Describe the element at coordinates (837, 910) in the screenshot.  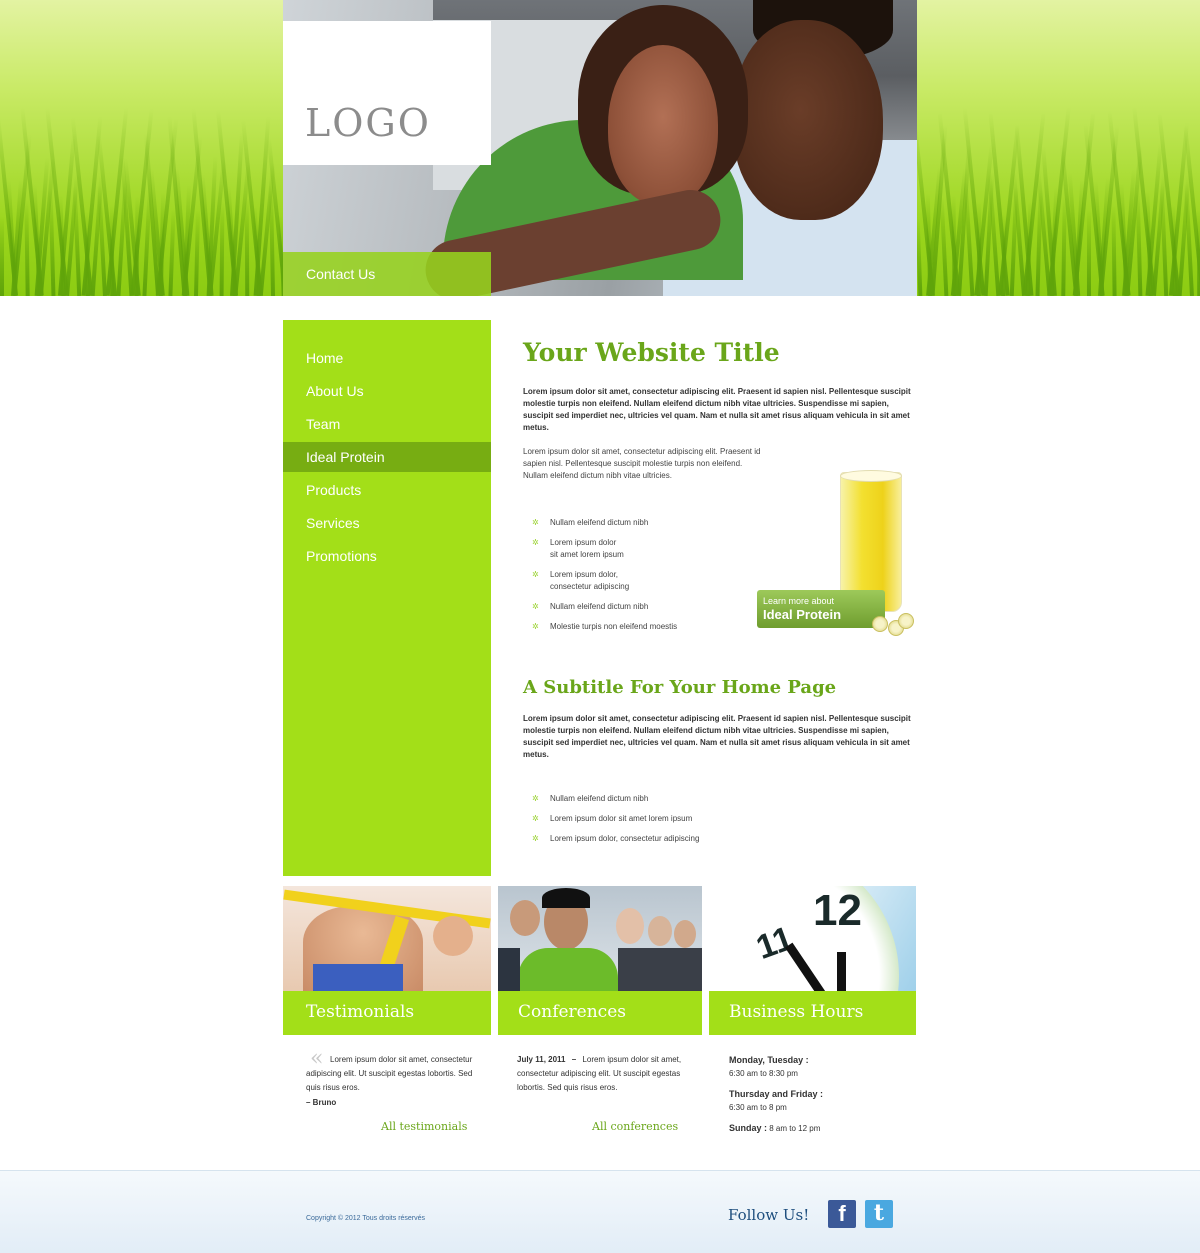
I see `clock-numeral: 12` at that location.